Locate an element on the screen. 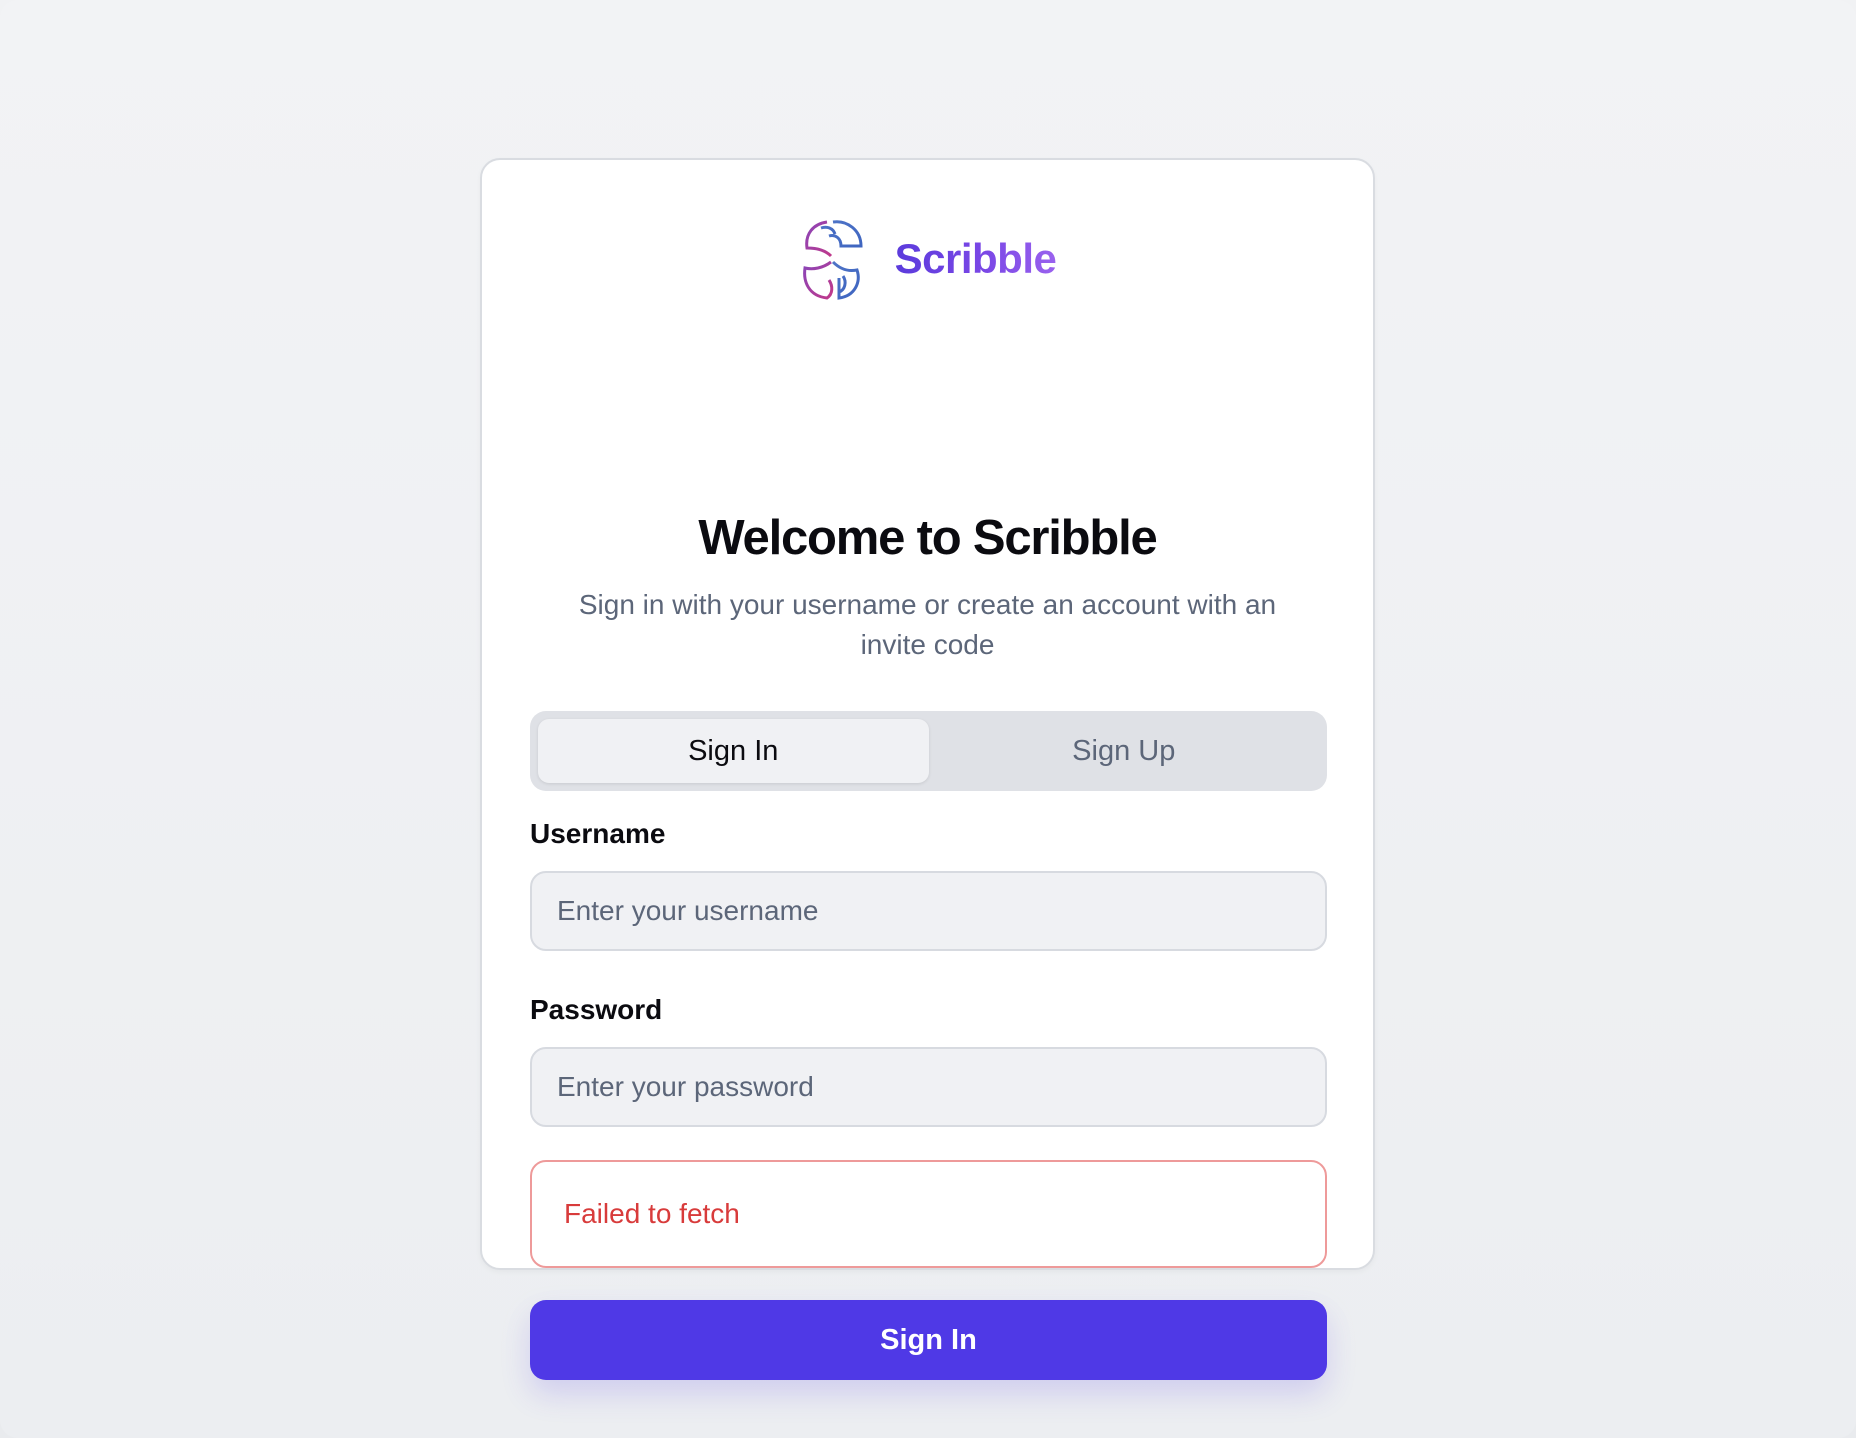 The width and height of the screenshot is (1856, 1438). scribble-logo-icon is located at coordinates (832, 260).